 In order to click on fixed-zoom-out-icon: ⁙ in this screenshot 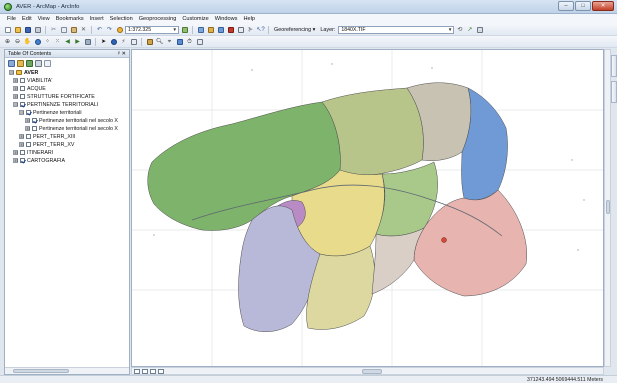, I will do `click(57, 41)`.